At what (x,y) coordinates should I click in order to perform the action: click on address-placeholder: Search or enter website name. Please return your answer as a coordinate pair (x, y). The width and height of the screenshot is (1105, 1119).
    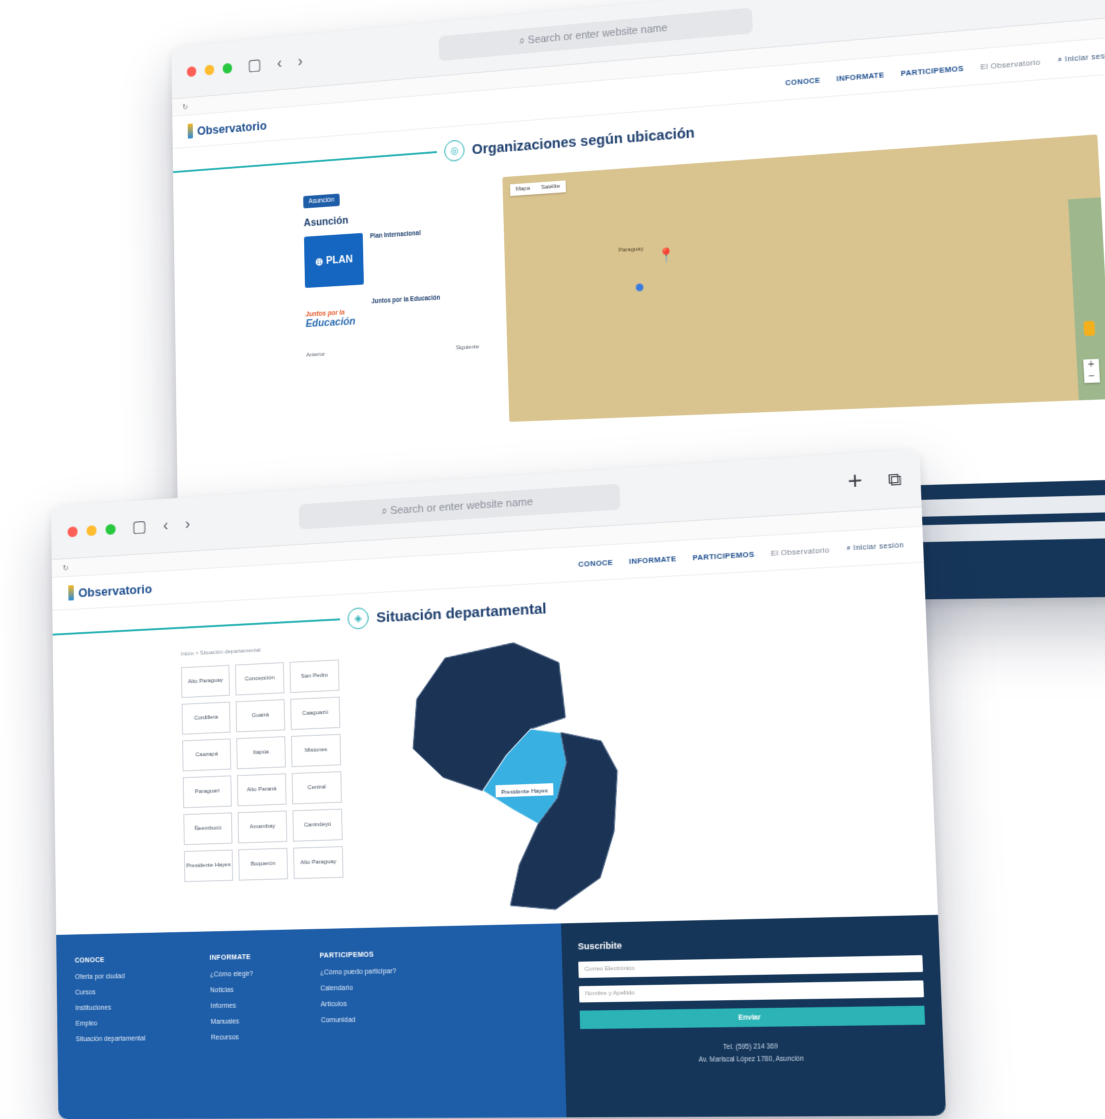
    Looking at the image, I should click on (462, 507).